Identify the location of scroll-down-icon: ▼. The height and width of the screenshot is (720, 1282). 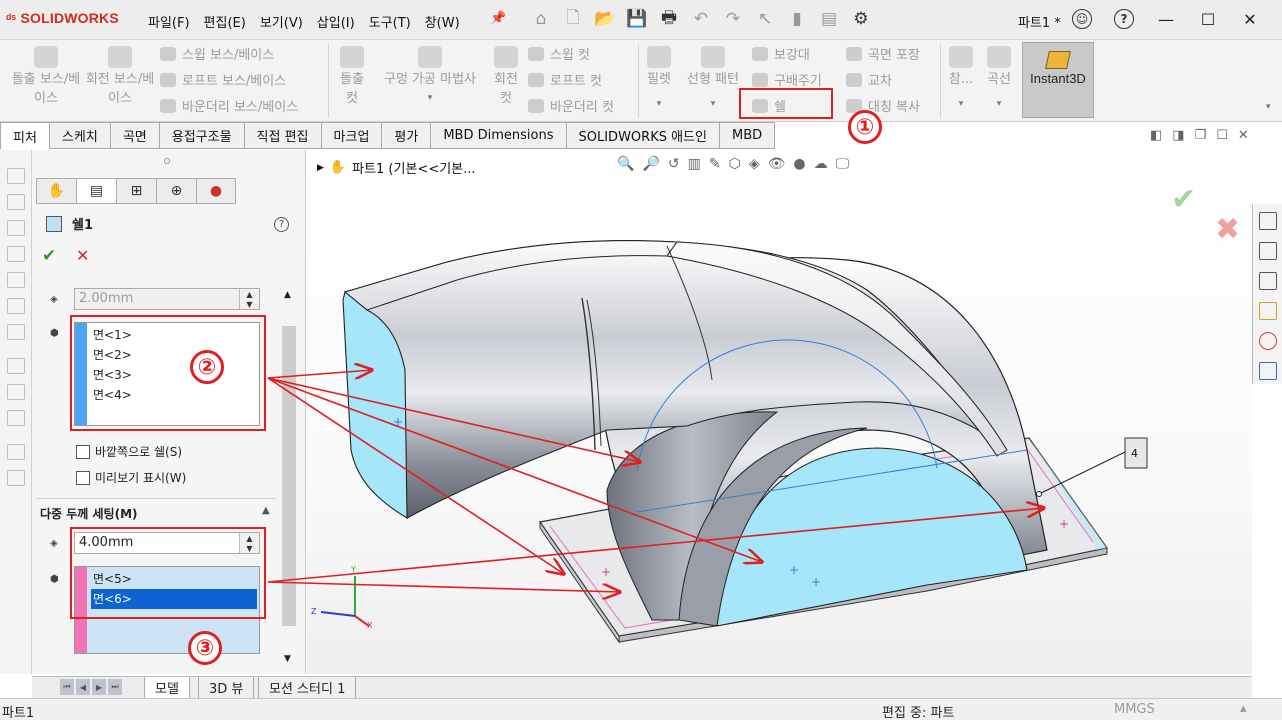
(287, 659).